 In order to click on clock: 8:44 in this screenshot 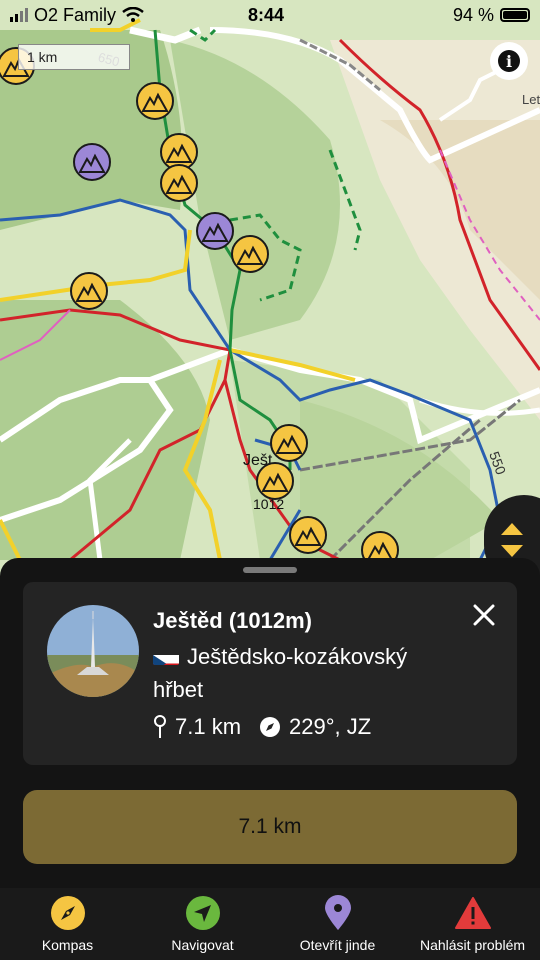, I will do `click(266, 14)`.